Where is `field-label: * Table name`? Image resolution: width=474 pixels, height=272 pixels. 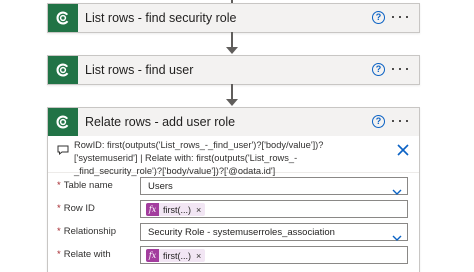 field-label: * Table name is located at coordinates (85, 185).